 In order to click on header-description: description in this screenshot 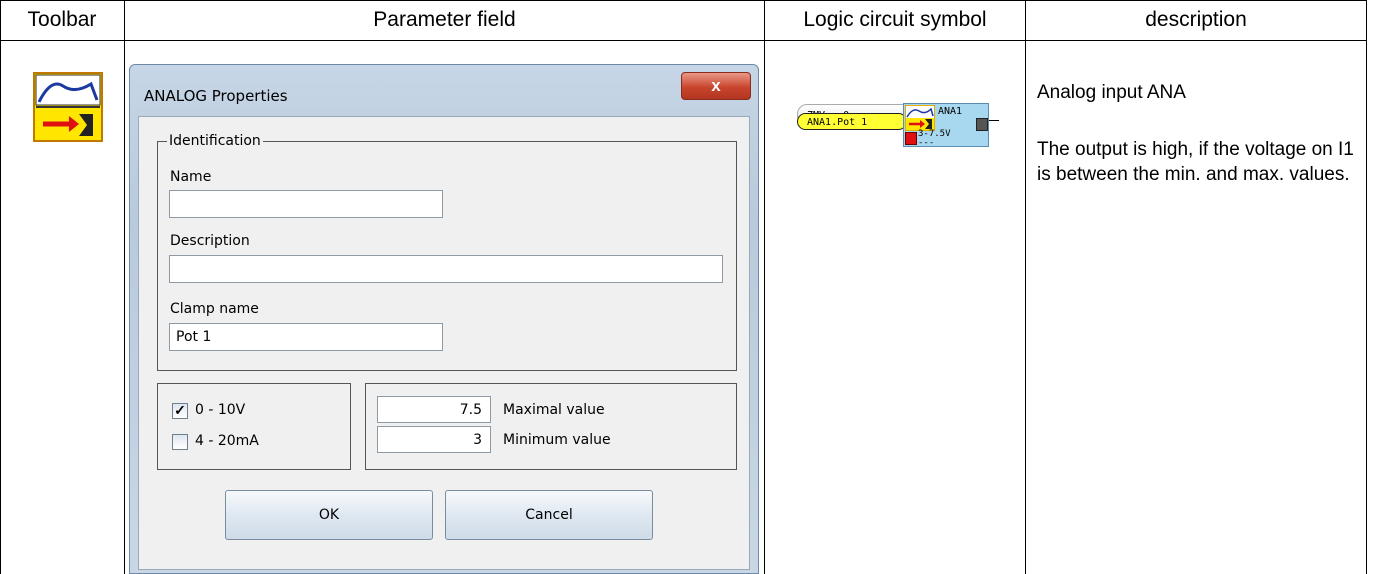, I will do `click(1196, 19)`.